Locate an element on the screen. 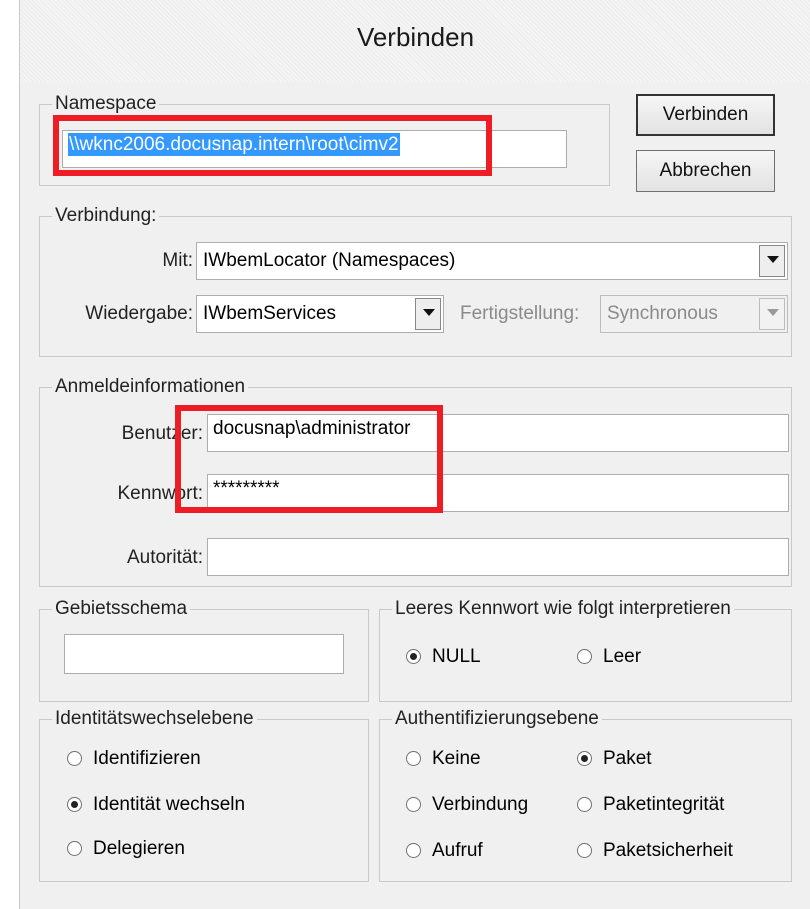 The width and height of the screenshot is (810, 909). locale-input is located at coordinates (204, 654).